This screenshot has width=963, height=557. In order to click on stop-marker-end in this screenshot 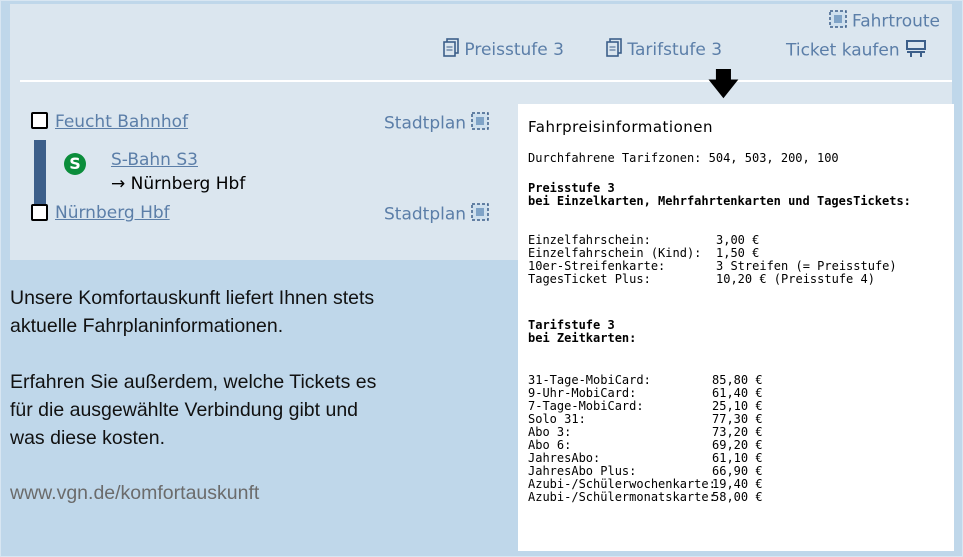, I will do `click(39, 212)`.